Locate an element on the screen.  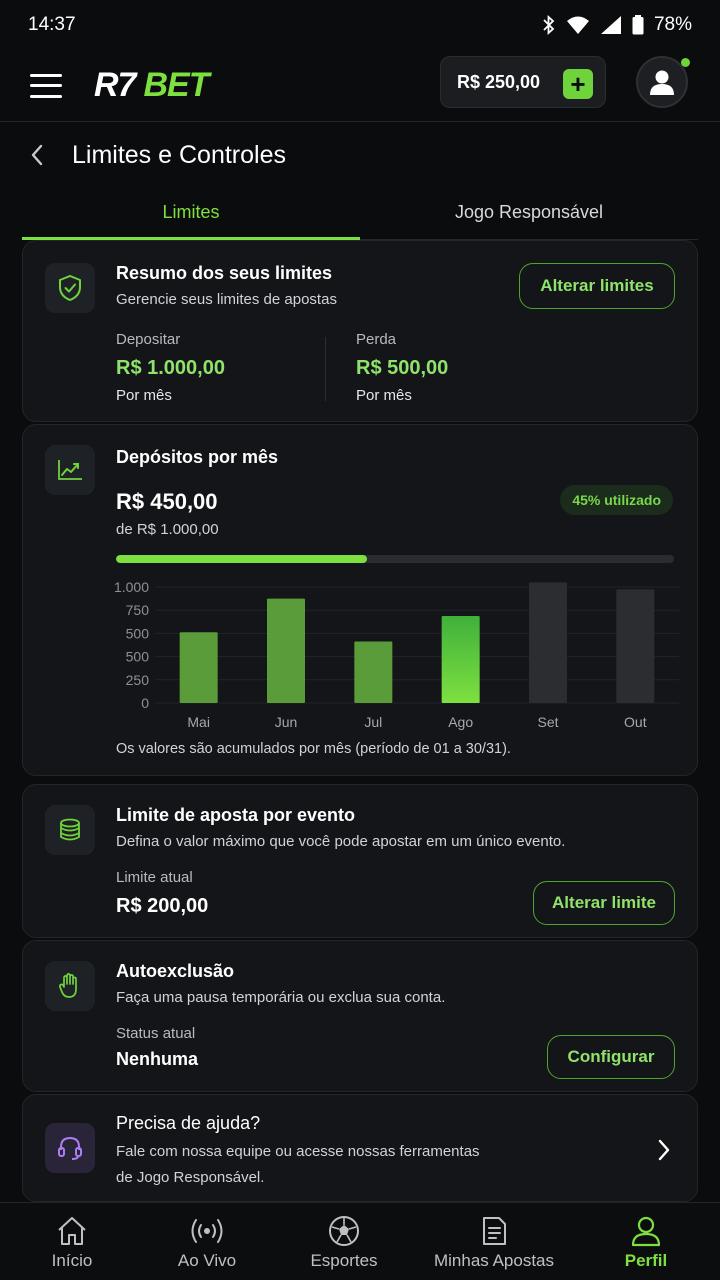
page-title: Limites e Controles is located at coordinates (179, 154).